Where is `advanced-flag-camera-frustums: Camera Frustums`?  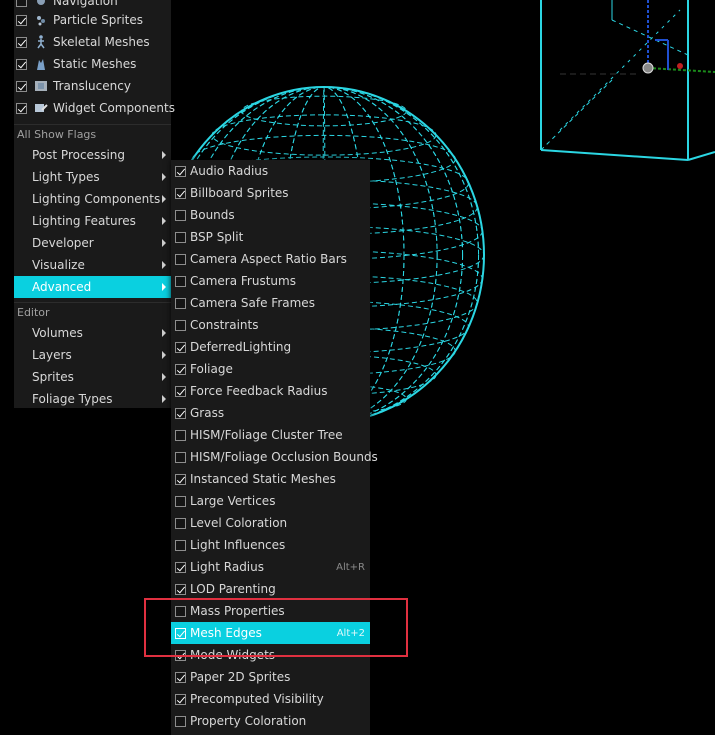 advanced-flag-camera-frustums: Camera Frustums is located at coordinates (270, 281).